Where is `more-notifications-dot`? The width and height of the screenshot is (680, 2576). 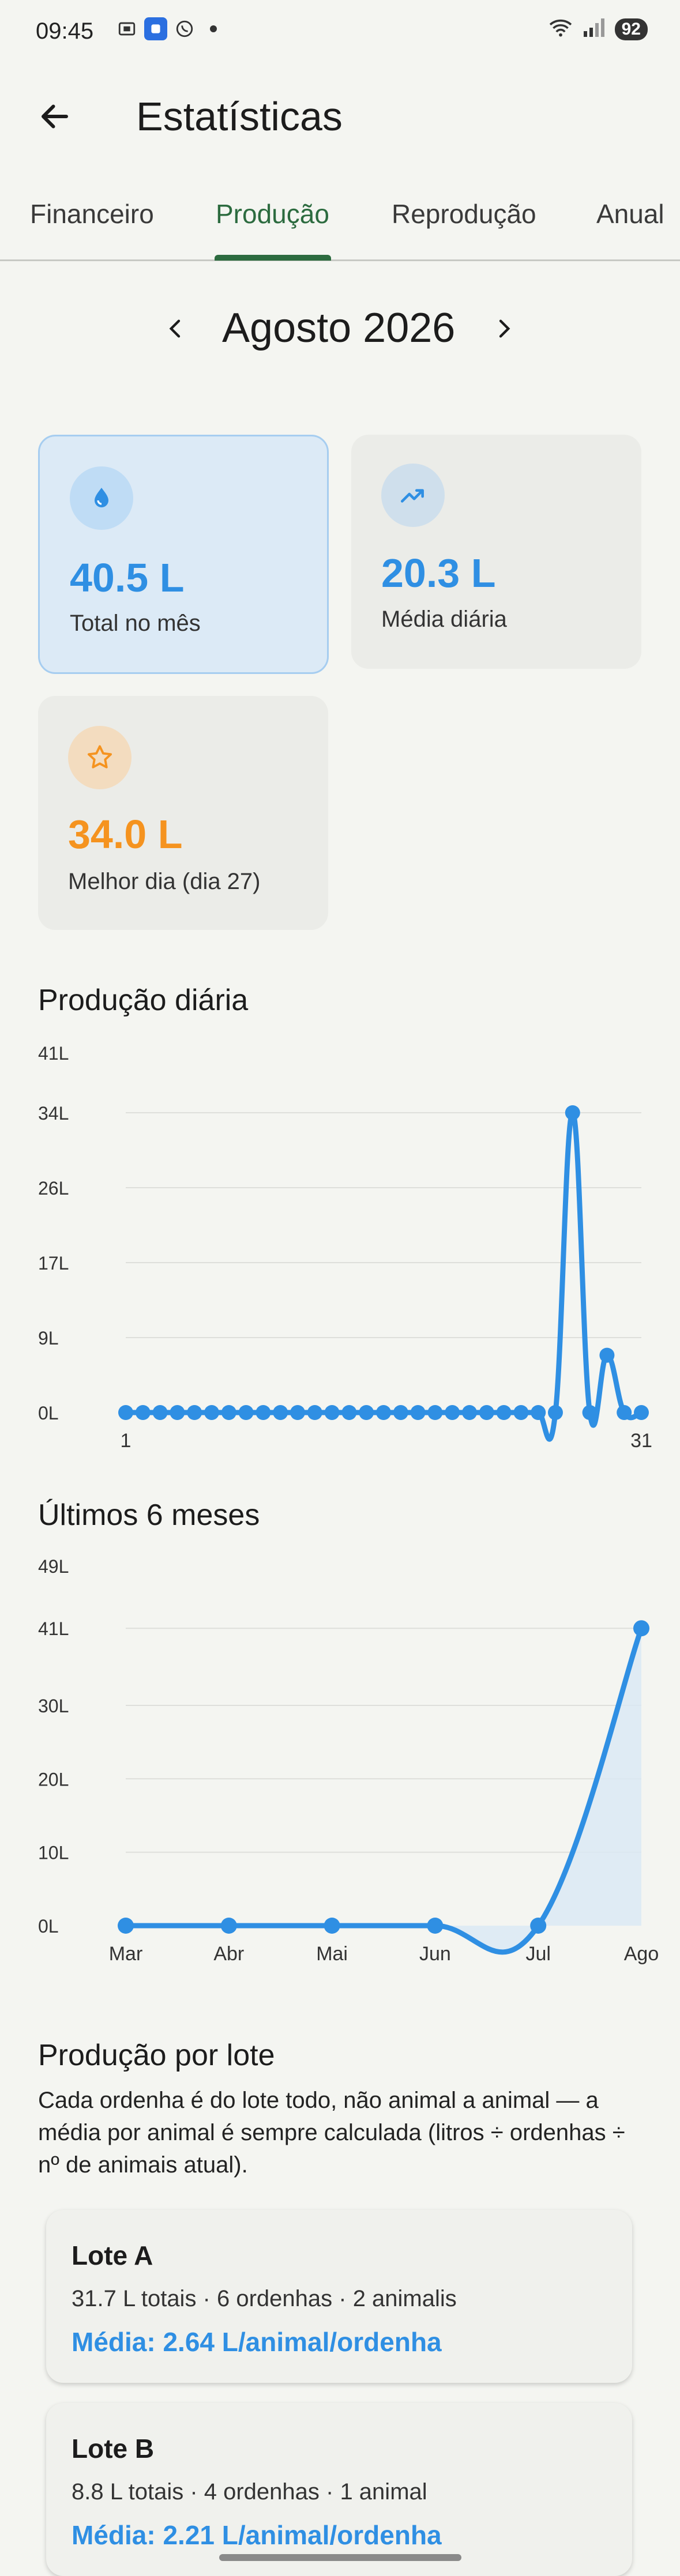 more-notifications-dot is located at coordinates (214, 28).